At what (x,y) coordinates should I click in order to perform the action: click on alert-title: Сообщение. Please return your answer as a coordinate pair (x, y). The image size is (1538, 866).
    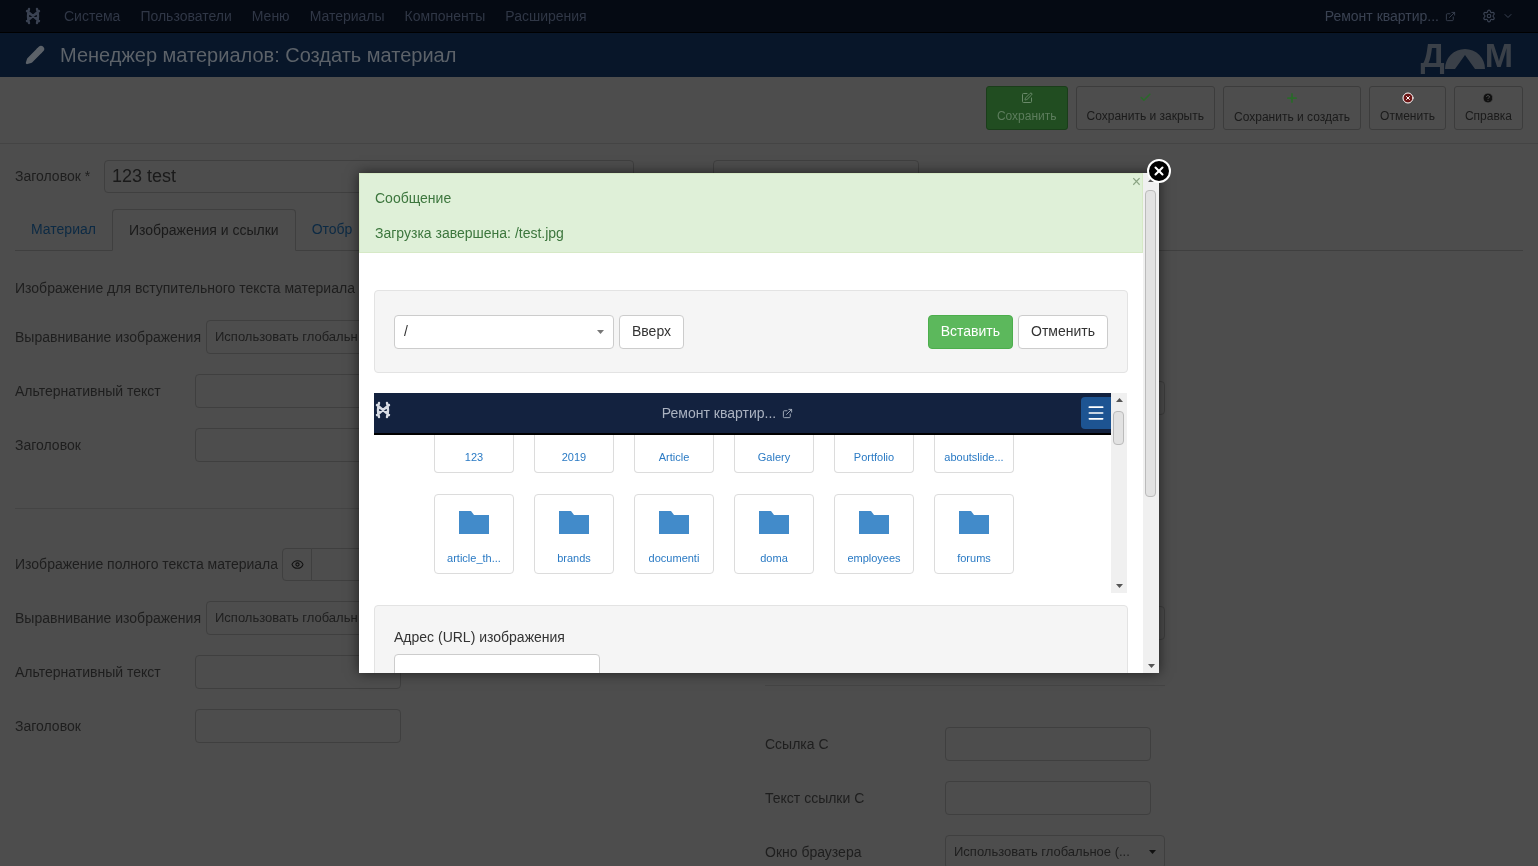
    Looking at the image, I should click on (414, 198).